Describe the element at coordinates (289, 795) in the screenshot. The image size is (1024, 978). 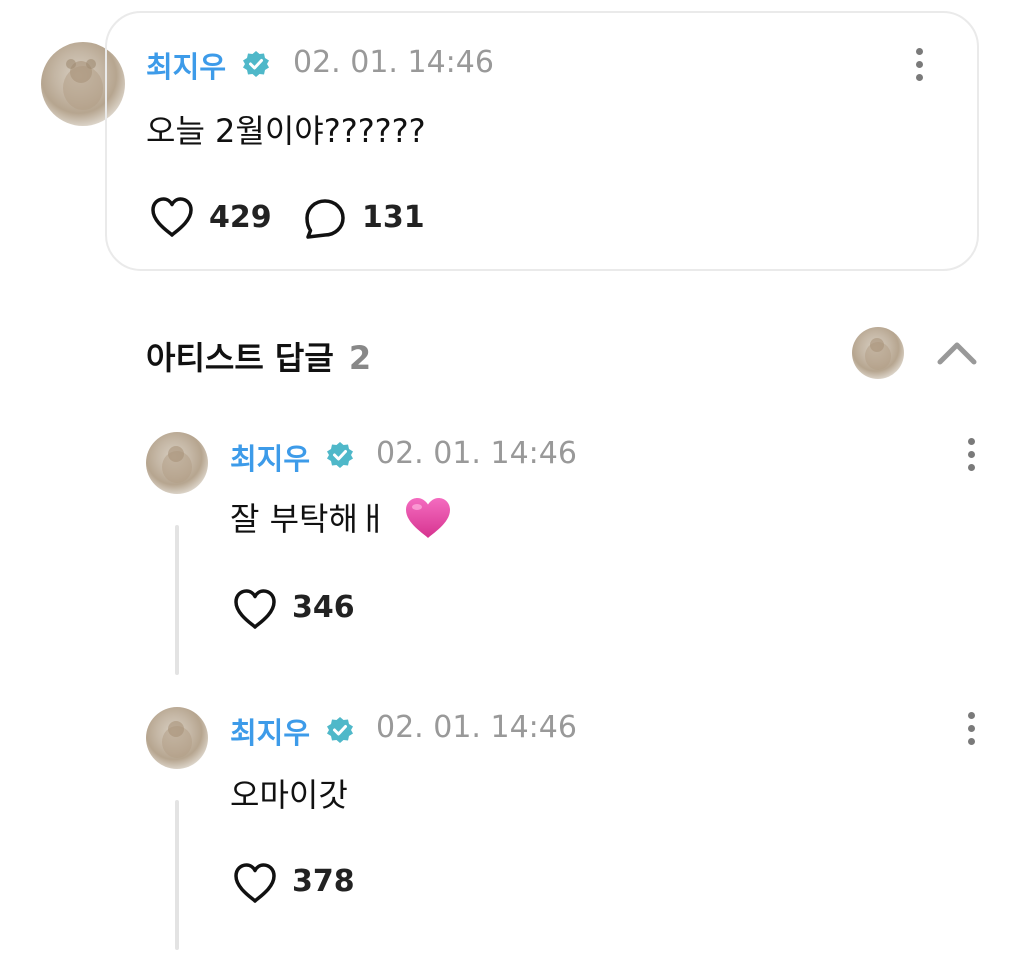
I see `reply-message: 오마이갓` at that location.